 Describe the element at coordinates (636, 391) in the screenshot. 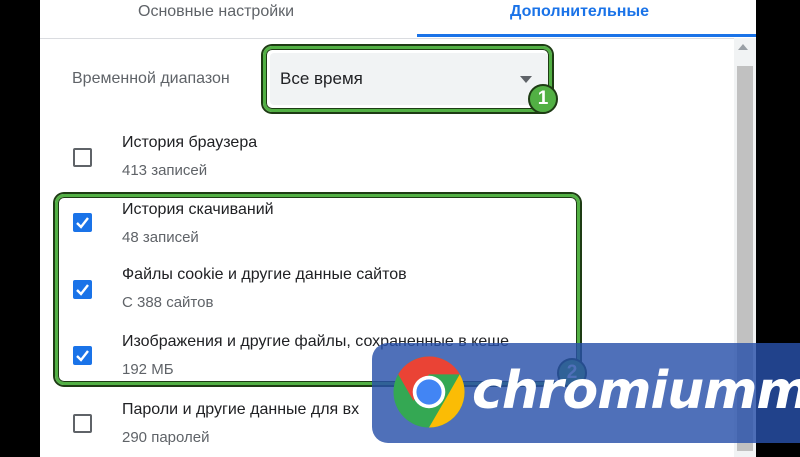

I see `watermark-text: chromiumm` at that location.